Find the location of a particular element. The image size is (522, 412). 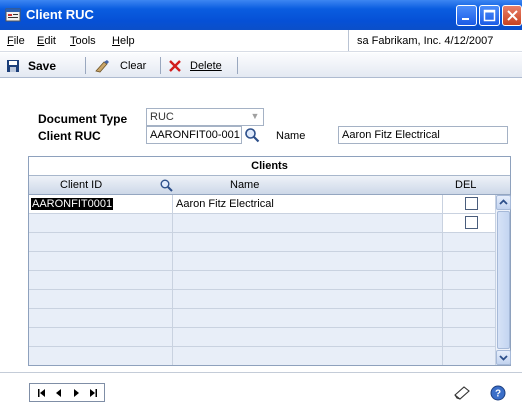

save-icon is located at coordinates (13, 66).